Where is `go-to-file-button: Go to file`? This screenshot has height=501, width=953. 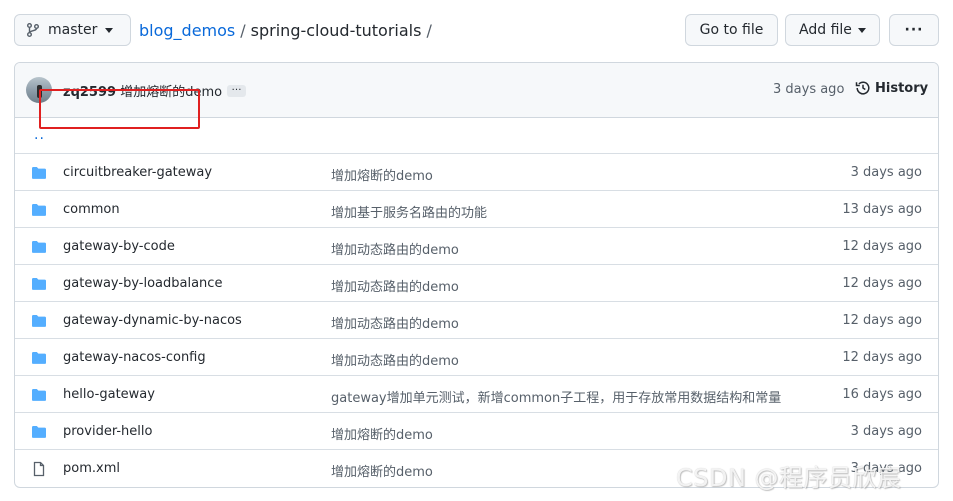
go-to-file-button: Go to file is located at coordinates (731, 30).